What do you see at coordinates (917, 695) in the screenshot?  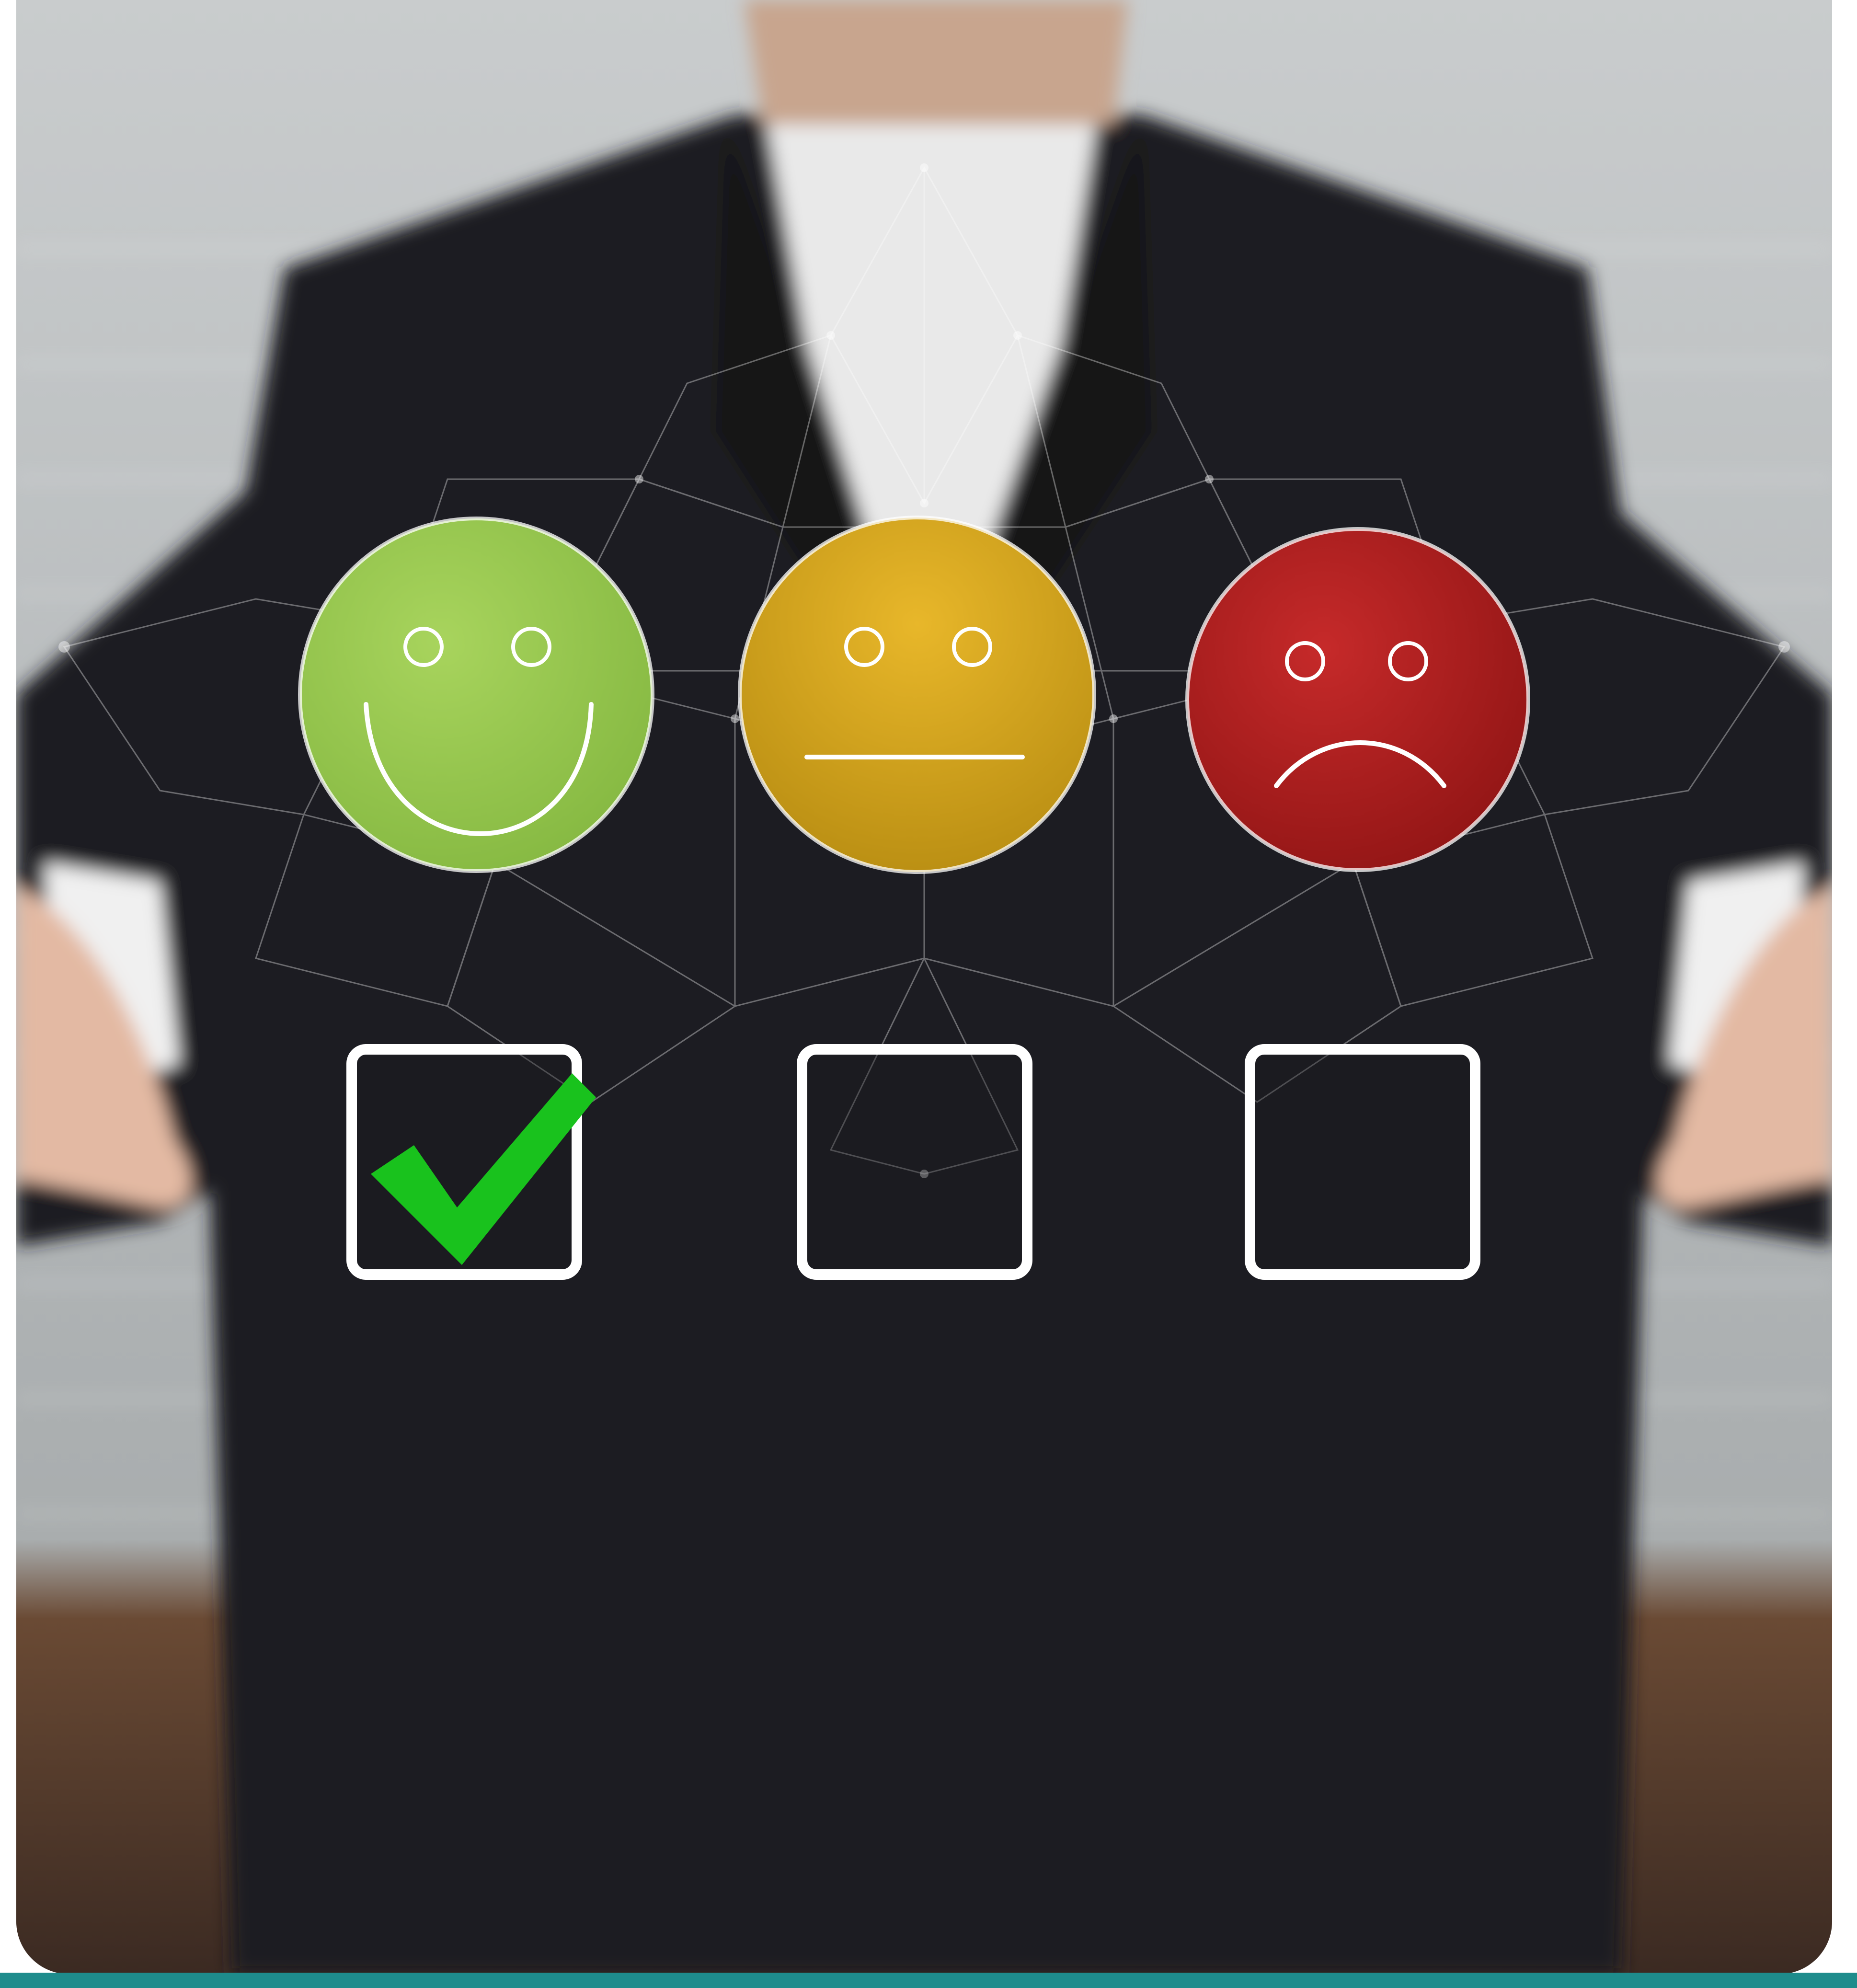 I see `neutral-face-icon` at bounding box center [917, 695].